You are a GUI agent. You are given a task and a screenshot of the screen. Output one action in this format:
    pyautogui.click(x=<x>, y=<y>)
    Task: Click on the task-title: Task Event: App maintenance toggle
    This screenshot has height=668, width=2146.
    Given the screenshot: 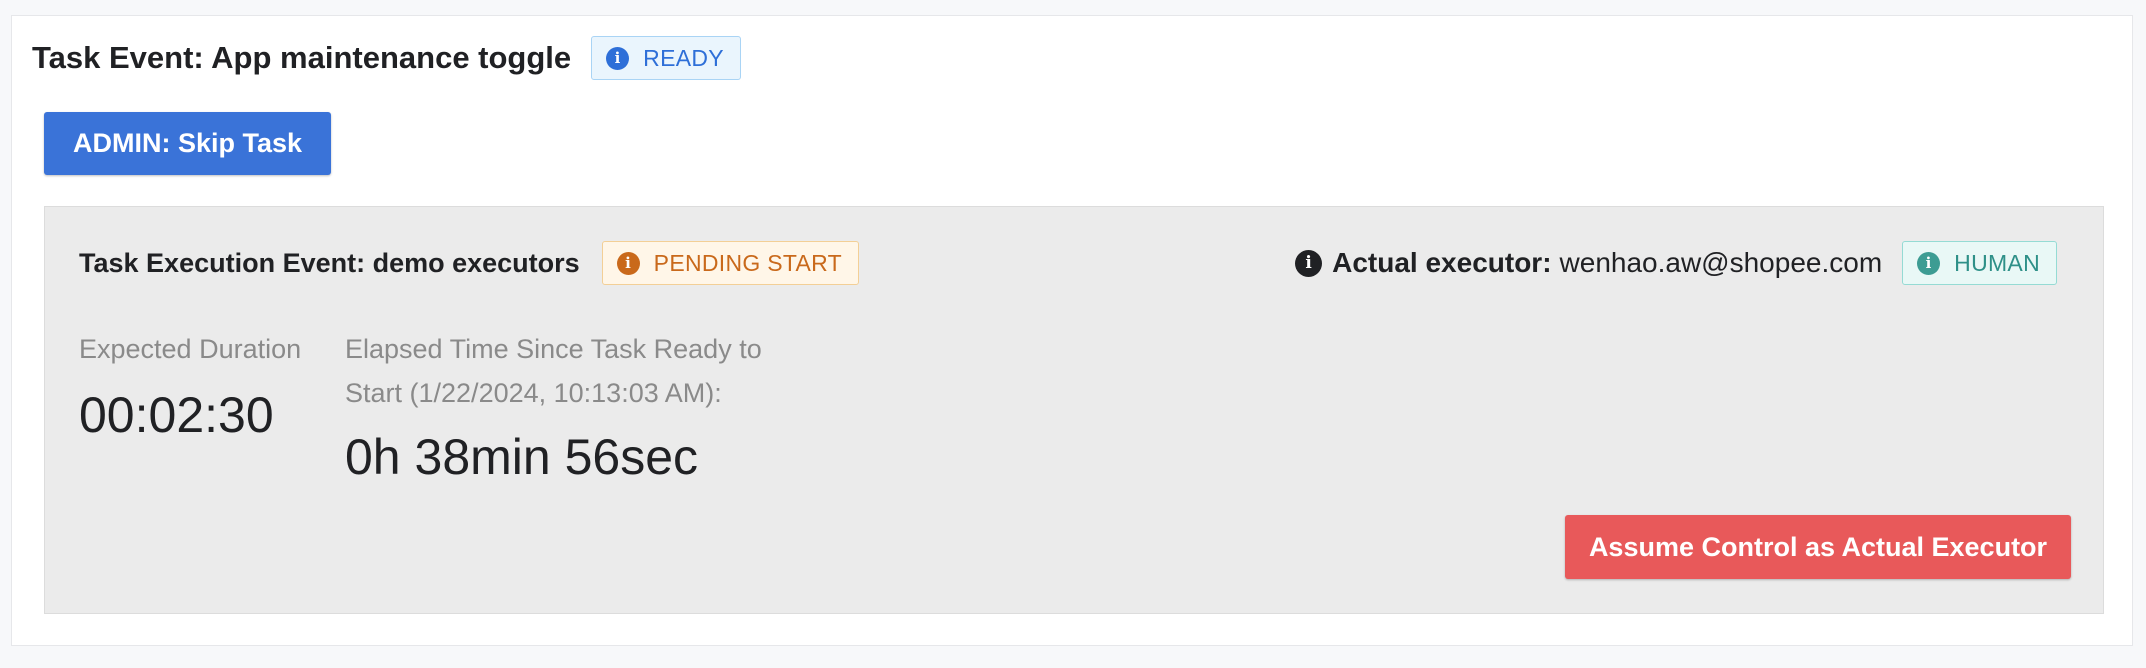 What is the action you would take?
    pyautogui.click(x=302, y=57)
    